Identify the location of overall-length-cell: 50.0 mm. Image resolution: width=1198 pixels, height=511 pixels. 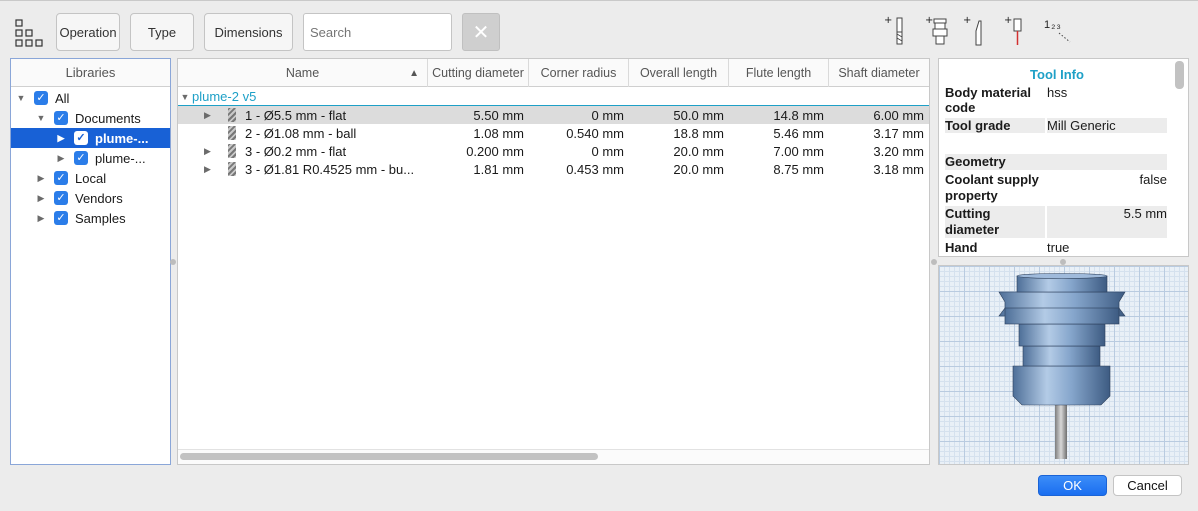
(698, 115).